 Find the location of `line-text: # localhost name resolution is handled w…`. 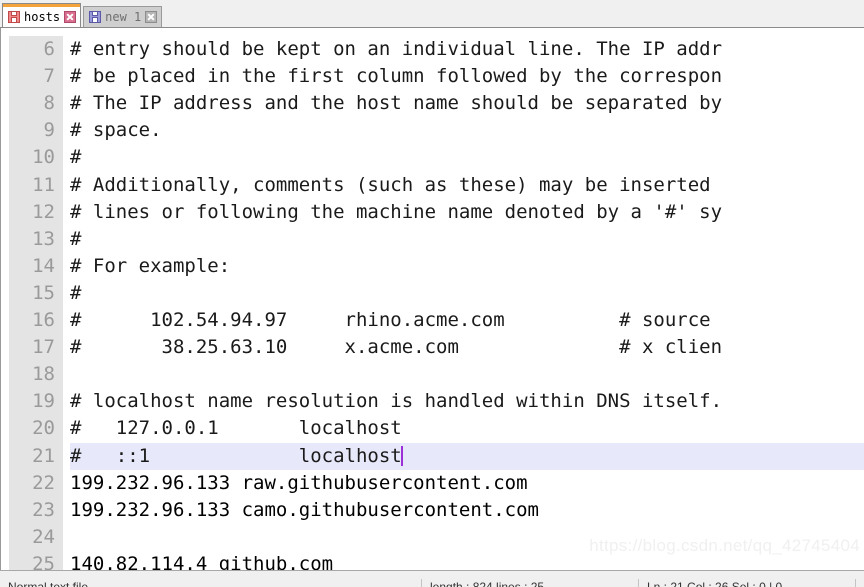

line-text: # localhost name resolution is handled w… is located at coordinates (396, 401).